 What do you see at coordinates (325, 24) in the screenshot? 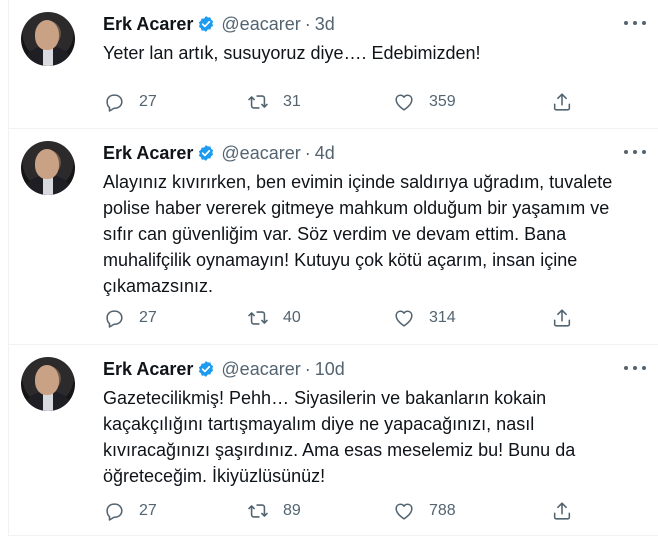
I see `tweet-timestamp: 3d` at bounding box center [325, 24].